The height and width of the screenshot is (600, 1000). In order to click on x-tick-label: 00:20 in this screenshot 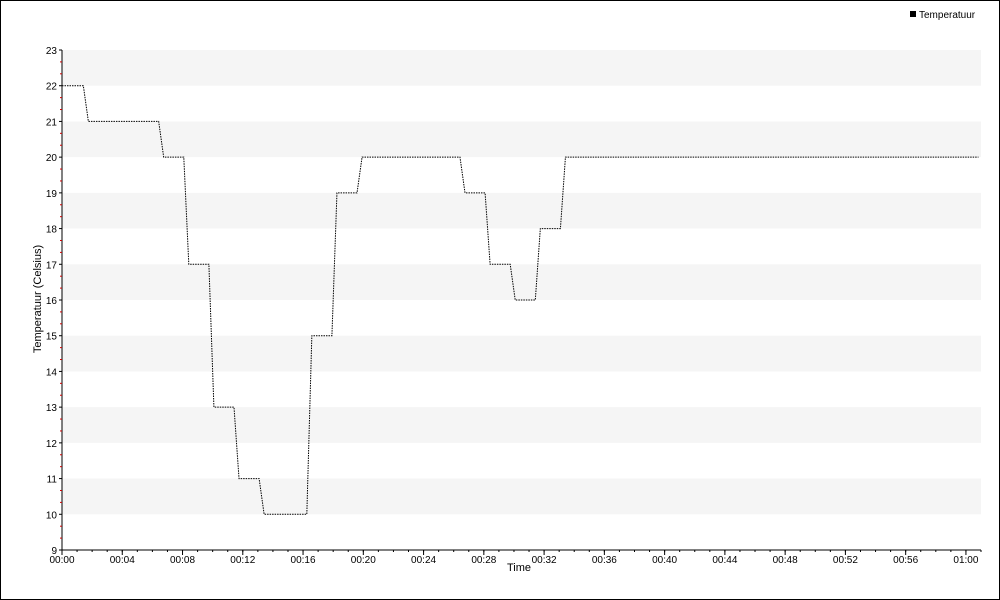, I will do `click(363, 560)`.